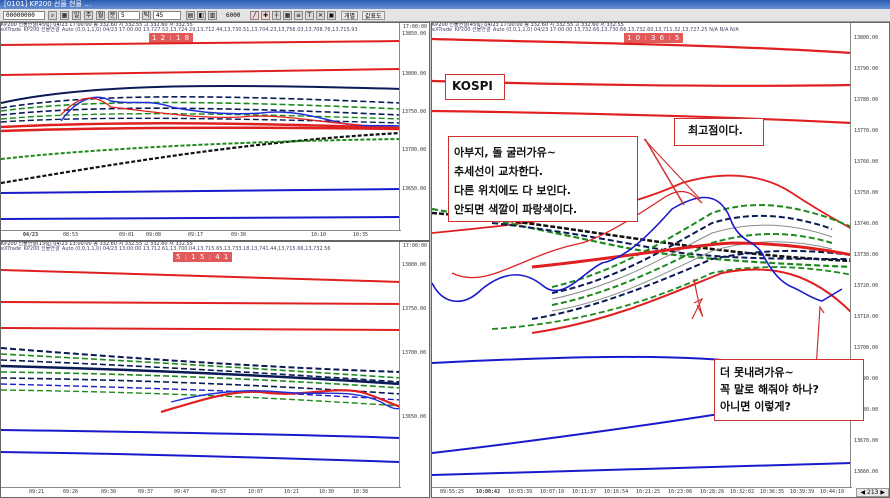 The image size is (890, 498). What do you see at coordinates (37, 492) in the screenshot?
I see `x-tick: 09:21` at bounding box center [37, 492].